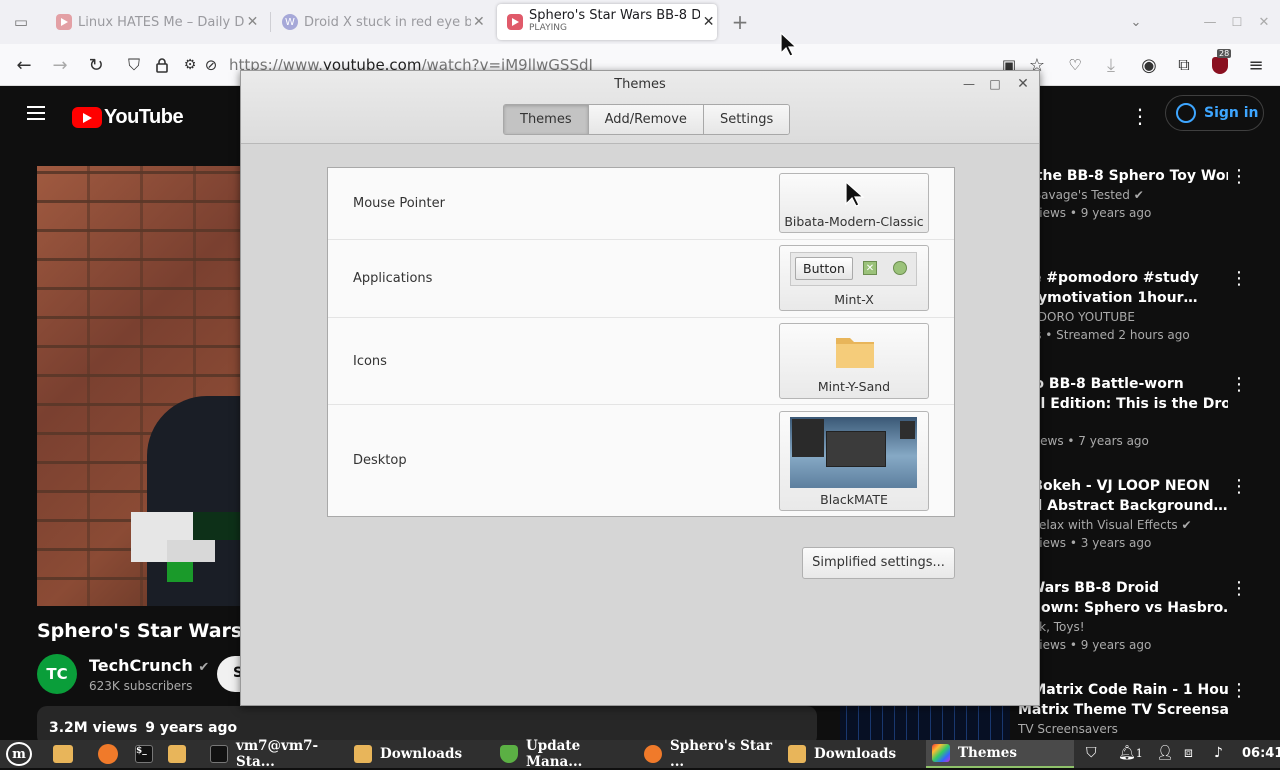 This screenshot has height=770, width=1280. Describe the element at coordinates (1220, 63) in the screenshot. I see `ublock-icon: 28` at that location.